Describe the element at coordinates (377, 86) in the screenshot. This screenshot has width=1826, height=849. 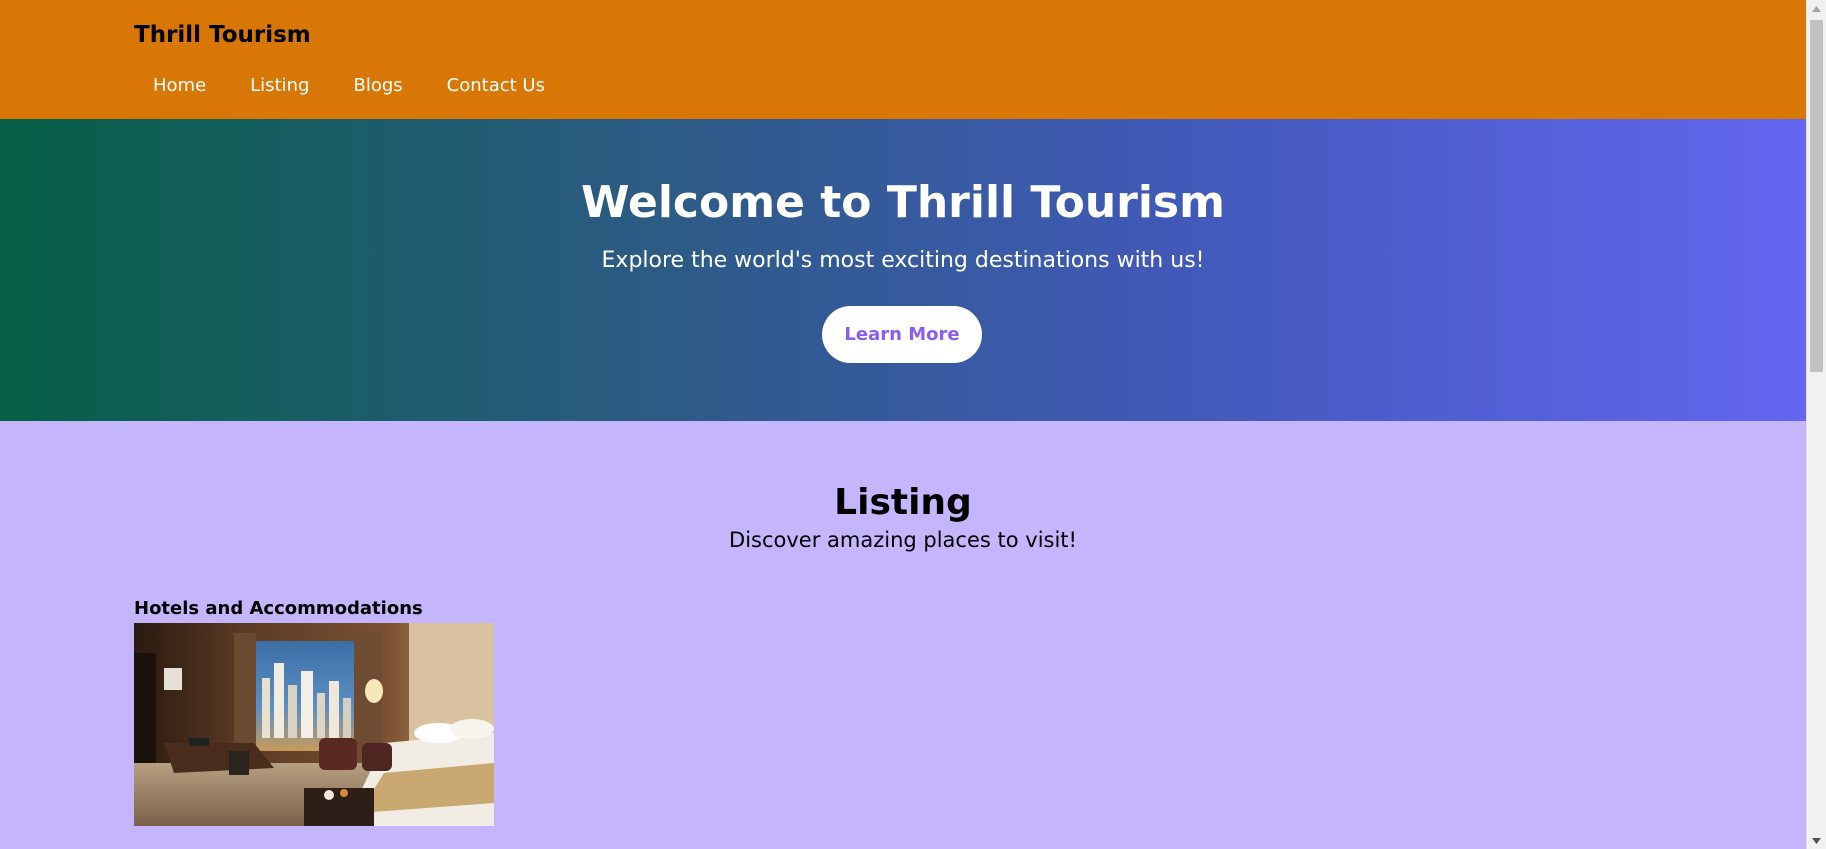
I see `nav-blogs: Blogs` at that location.